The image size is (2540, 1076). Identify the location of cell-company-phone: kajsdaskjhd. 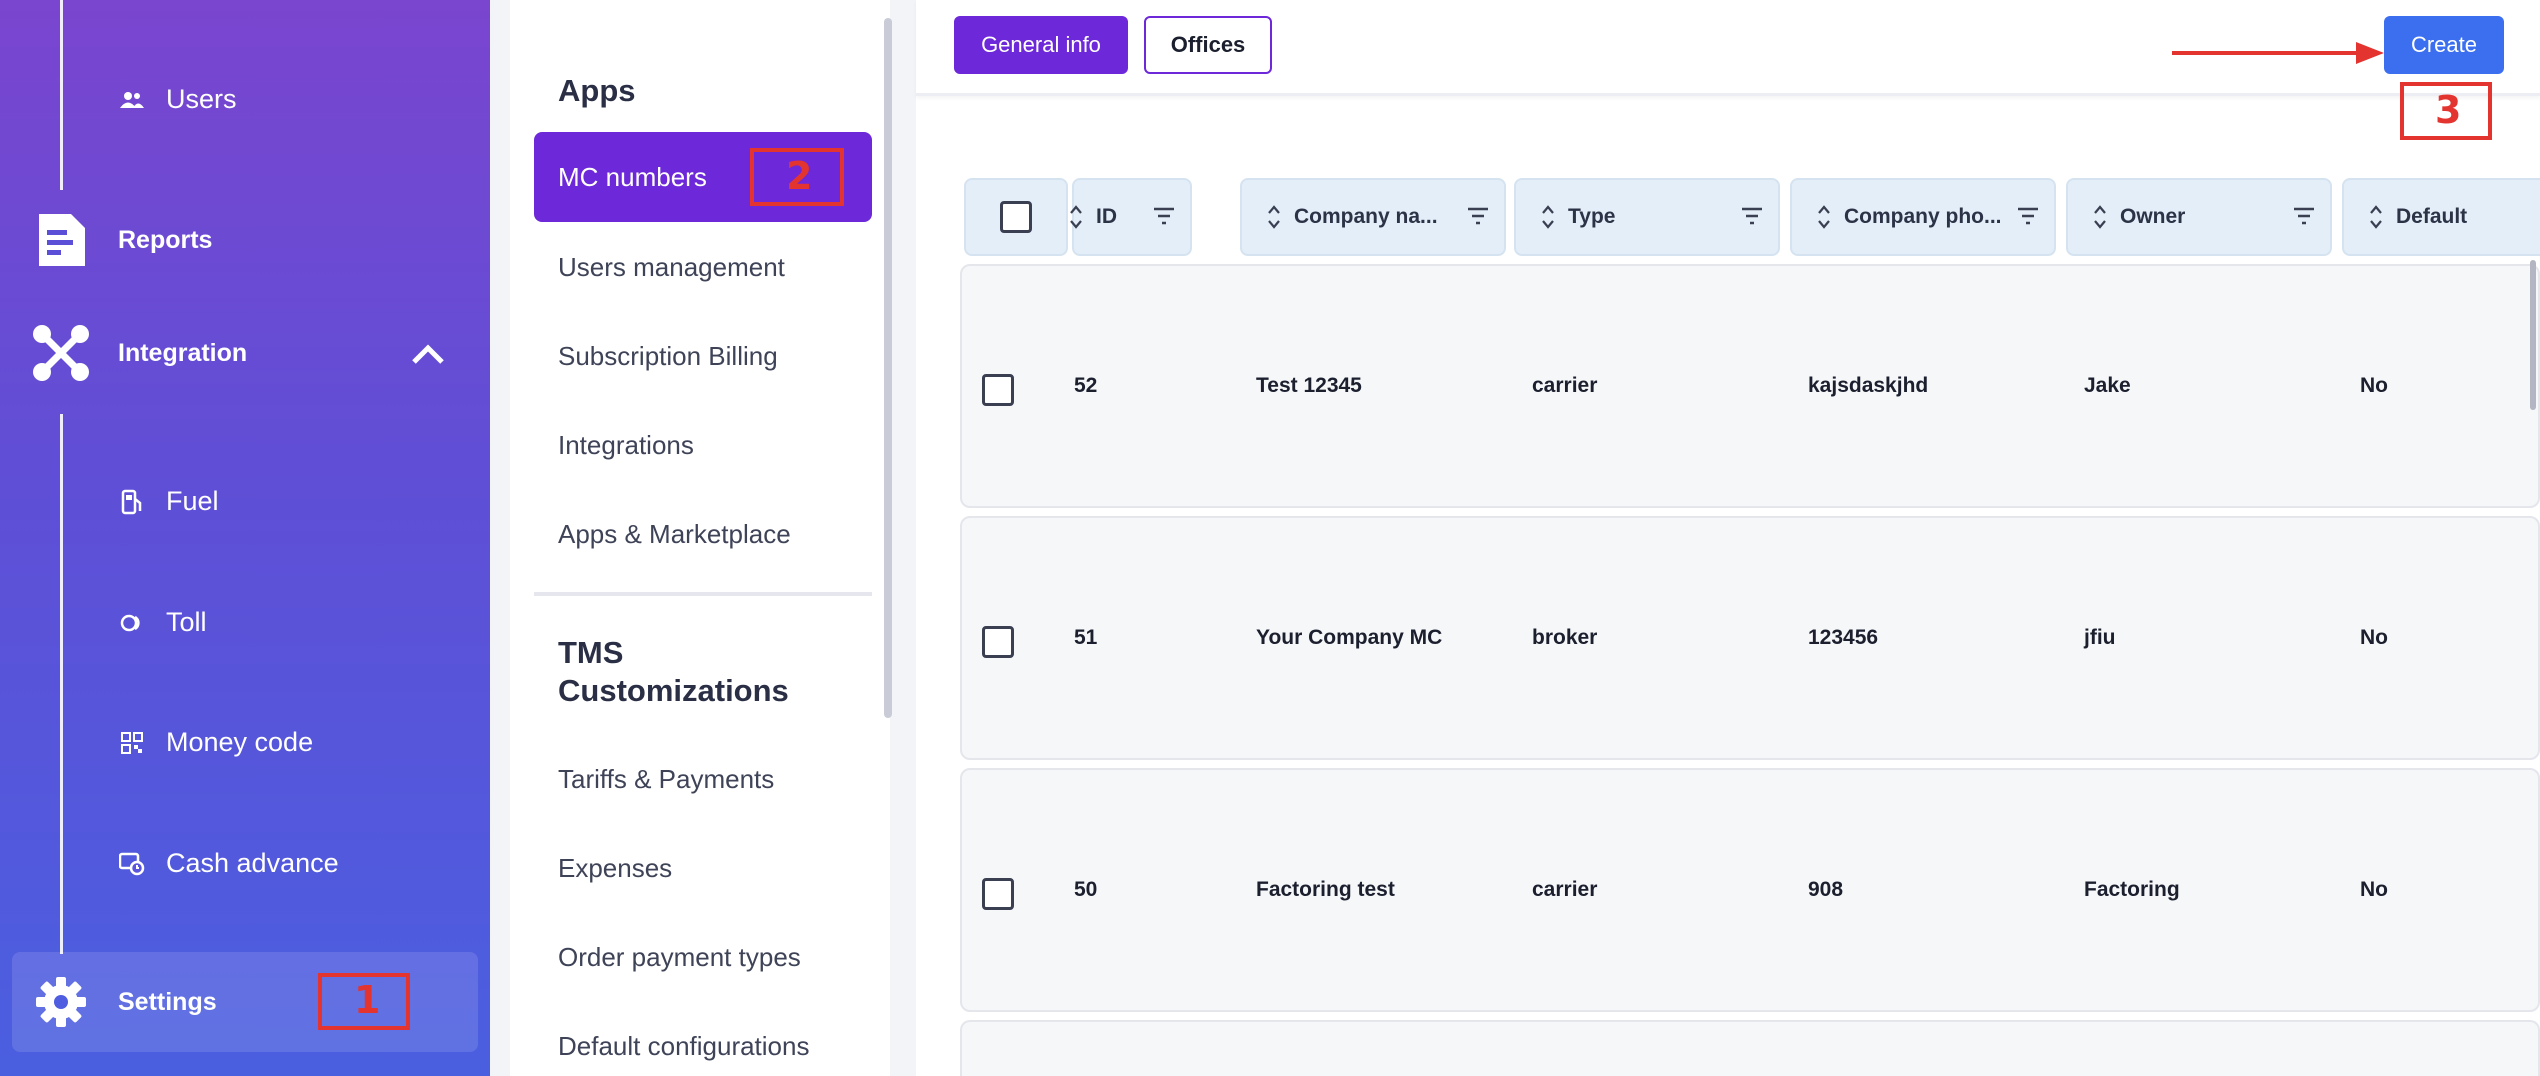
(1868, 385).